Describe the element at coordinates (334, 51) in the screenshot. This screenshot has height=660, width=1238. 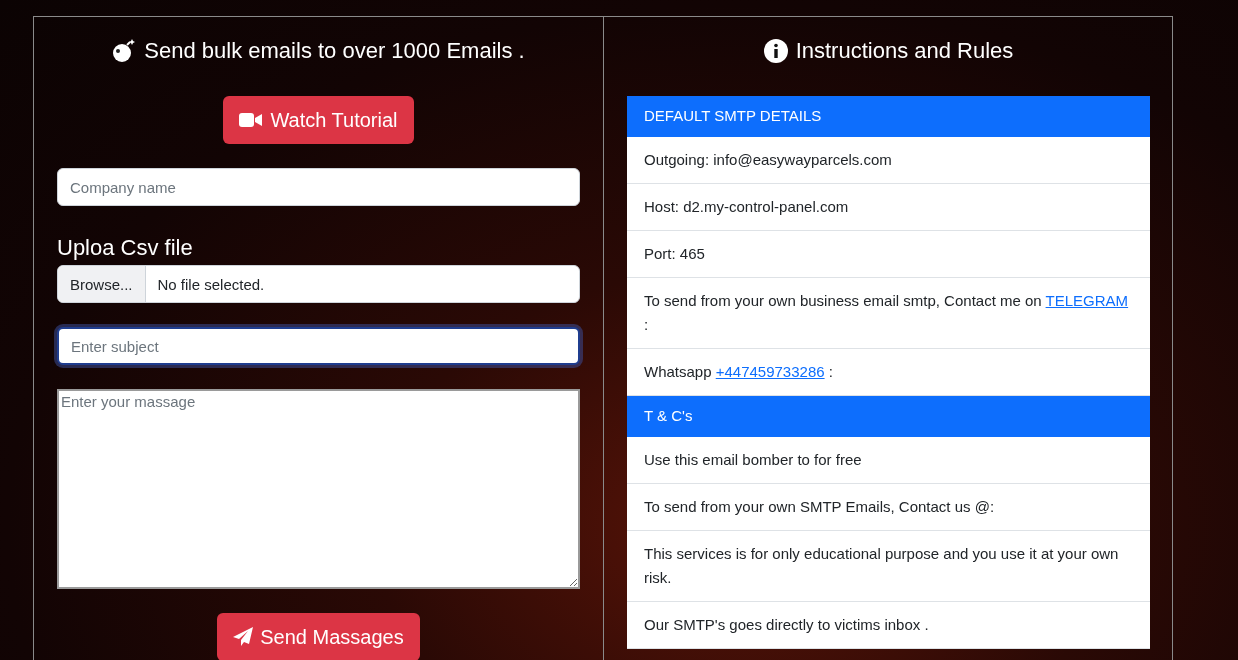
I see `panel-title: Send bulk emails to over 1000 Emails .` at that location.